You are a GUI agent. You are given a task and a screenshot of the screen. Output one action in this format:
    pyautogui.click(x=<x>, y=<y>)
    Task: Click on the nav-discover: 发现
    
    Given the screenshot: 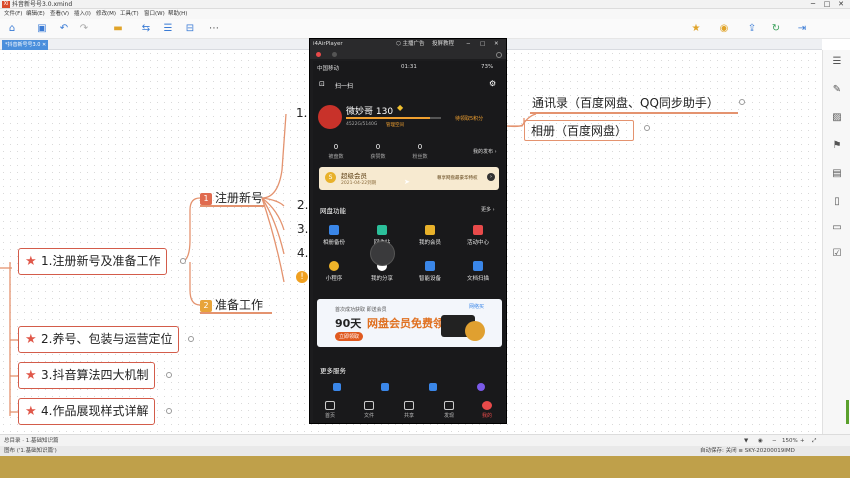 What is the action you would take?
    pyautogui.click(x=449, y=410)
    